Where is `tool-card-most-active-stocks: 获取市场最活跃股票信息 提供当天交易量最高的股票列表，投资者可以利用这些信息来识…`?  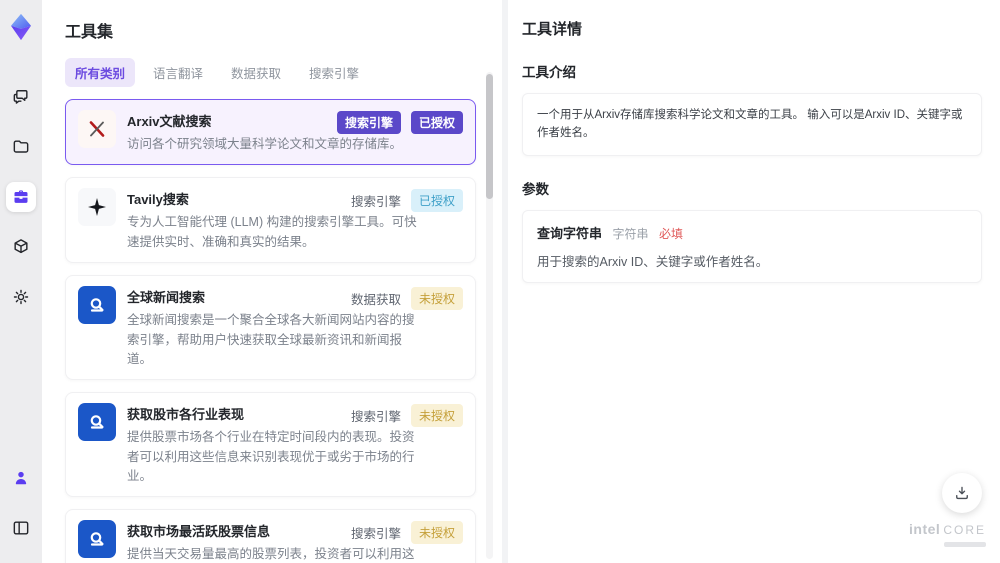 tool-card-most-active-stocks: 获取市场最活跃股票信息 提供当天交易量最高的股票列表，投资者可以利用这些信息来识… is located at coordinates (270, 536).